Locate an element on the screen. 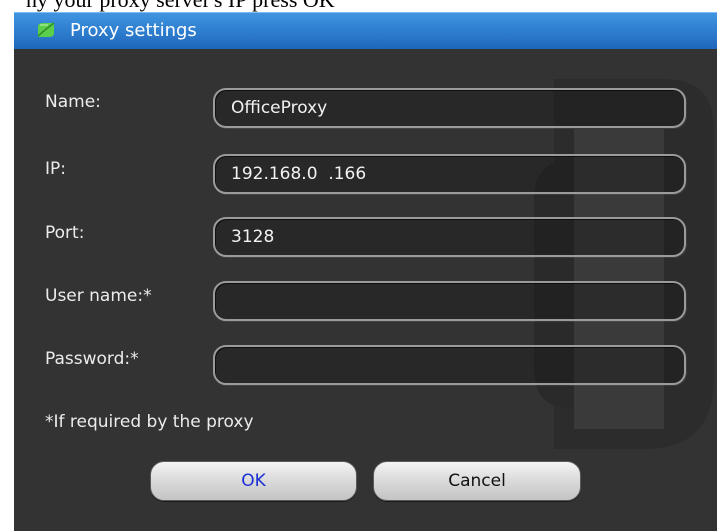  port-input is located at coordinates (449, 237).